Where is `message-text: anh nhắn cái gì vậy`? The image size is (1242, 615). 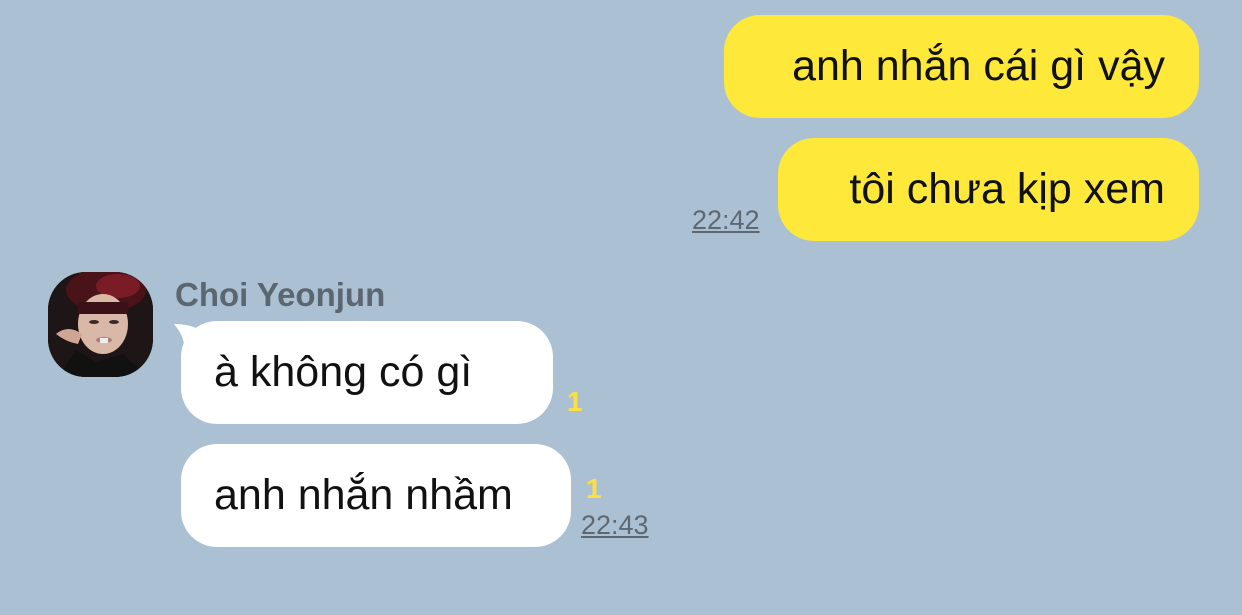
message-text: anh nhắn cái gì vậy is located at coordinates (978, 66).